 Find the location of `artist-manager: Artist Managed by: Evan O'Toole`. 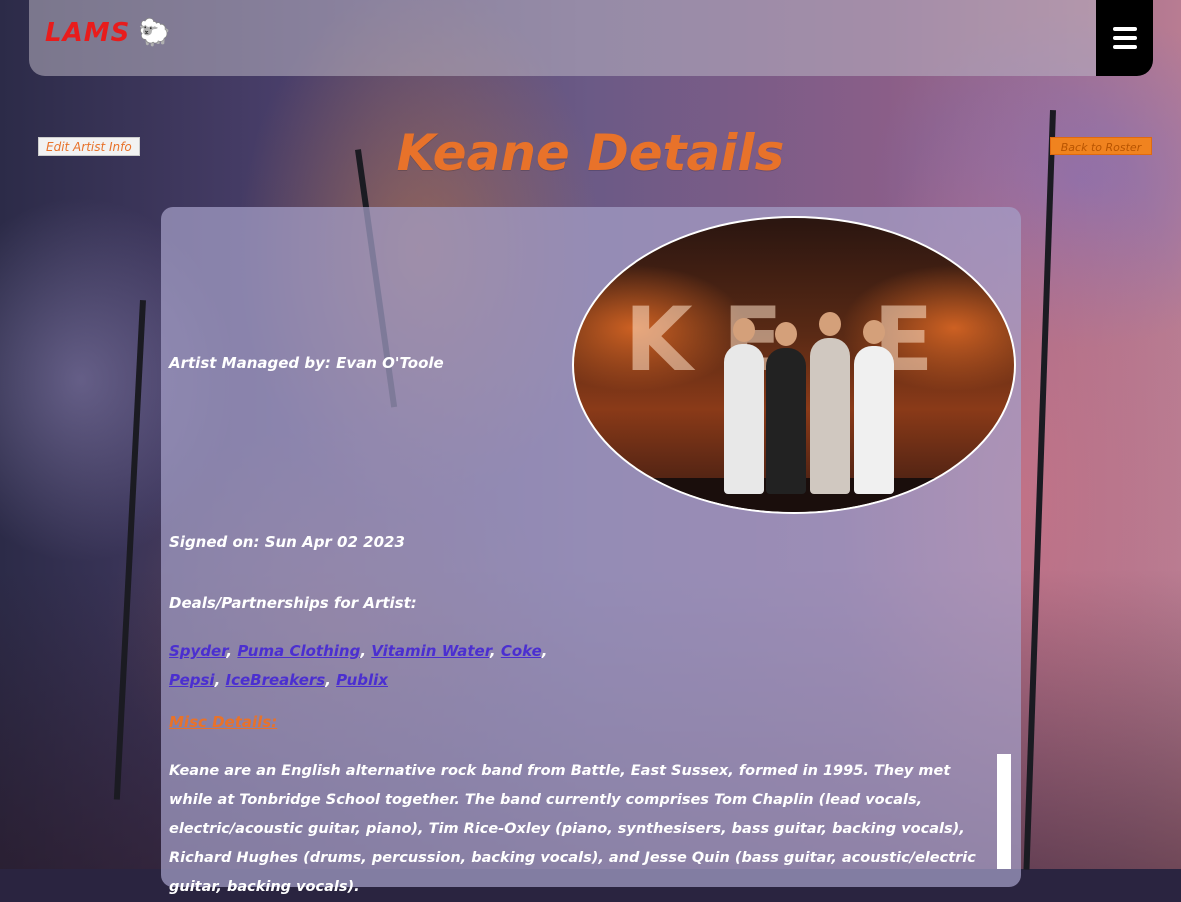

artist-manager: Artist Managed by: Evan O'Toole is located at coordinates (306, 363).